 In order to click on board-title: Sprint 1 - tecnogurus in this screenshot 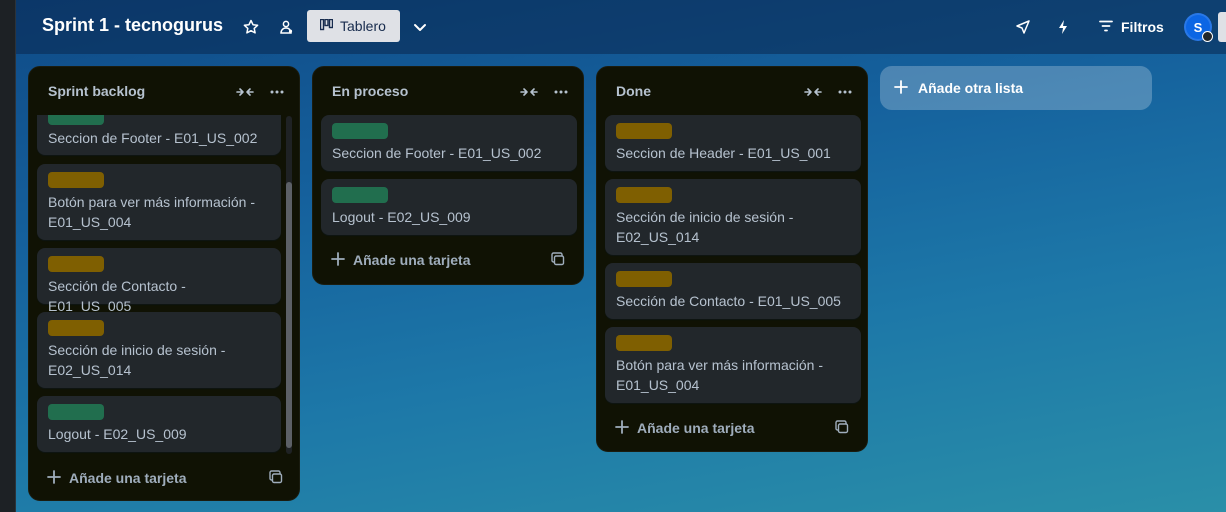, I will do `click(132, 25)`.